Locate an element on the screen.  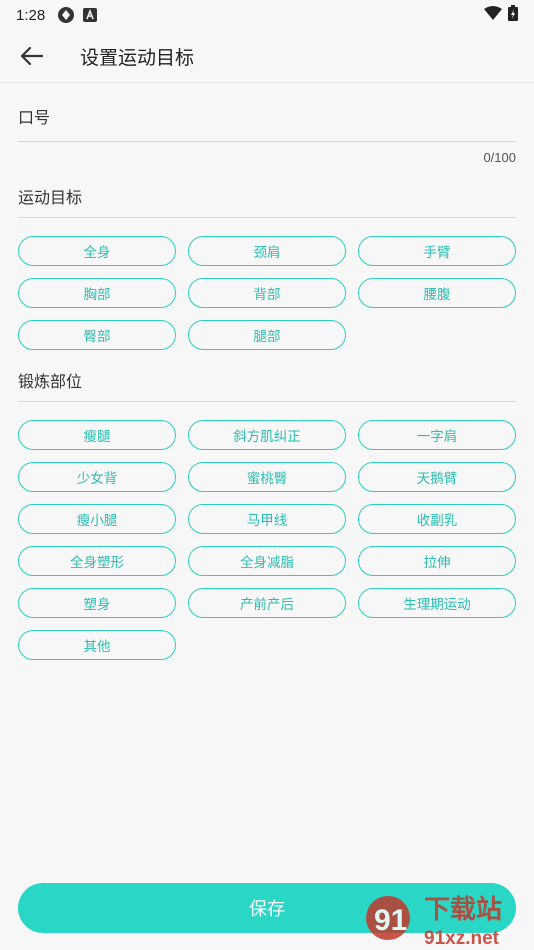
body-part-chip: 全身减脂 is located at coordinates (267, 561).